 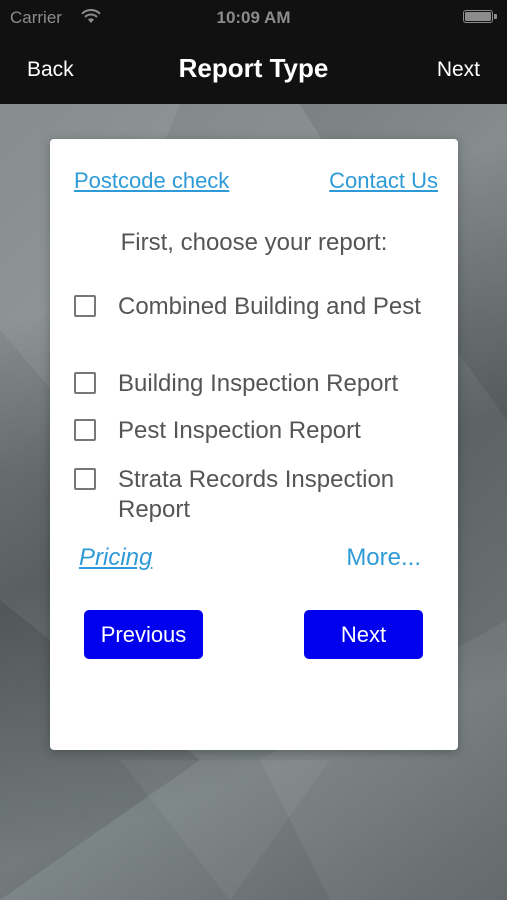 What do you see at coordinates (115, 558) in the screenshot?
I see `pricing-link: Pricing` at bounding box center [115, 558].